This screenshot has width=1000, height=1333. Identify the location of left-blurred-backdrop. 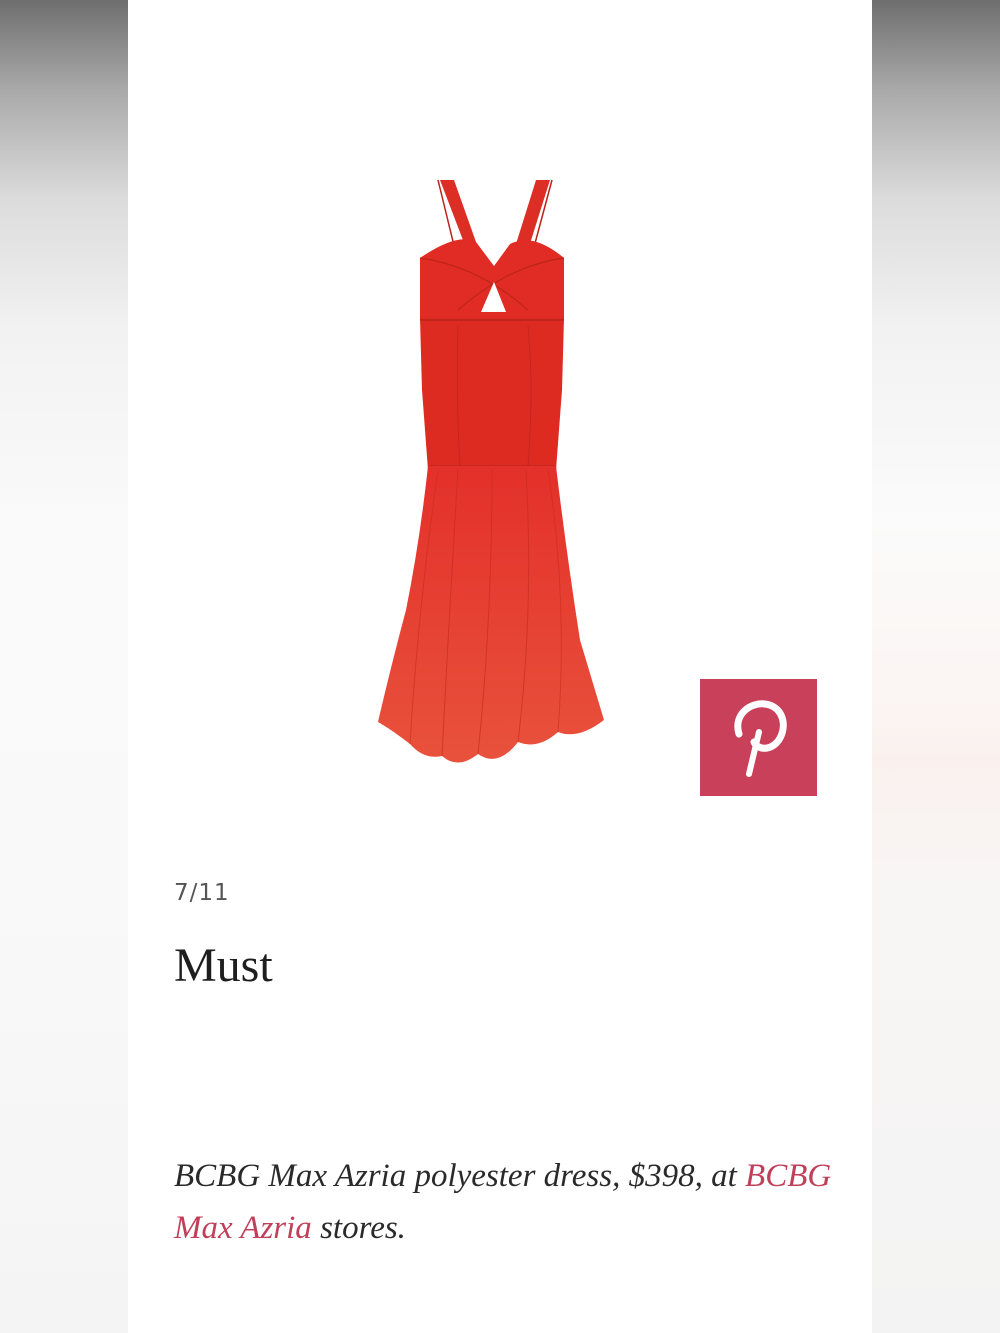
(64, 666).